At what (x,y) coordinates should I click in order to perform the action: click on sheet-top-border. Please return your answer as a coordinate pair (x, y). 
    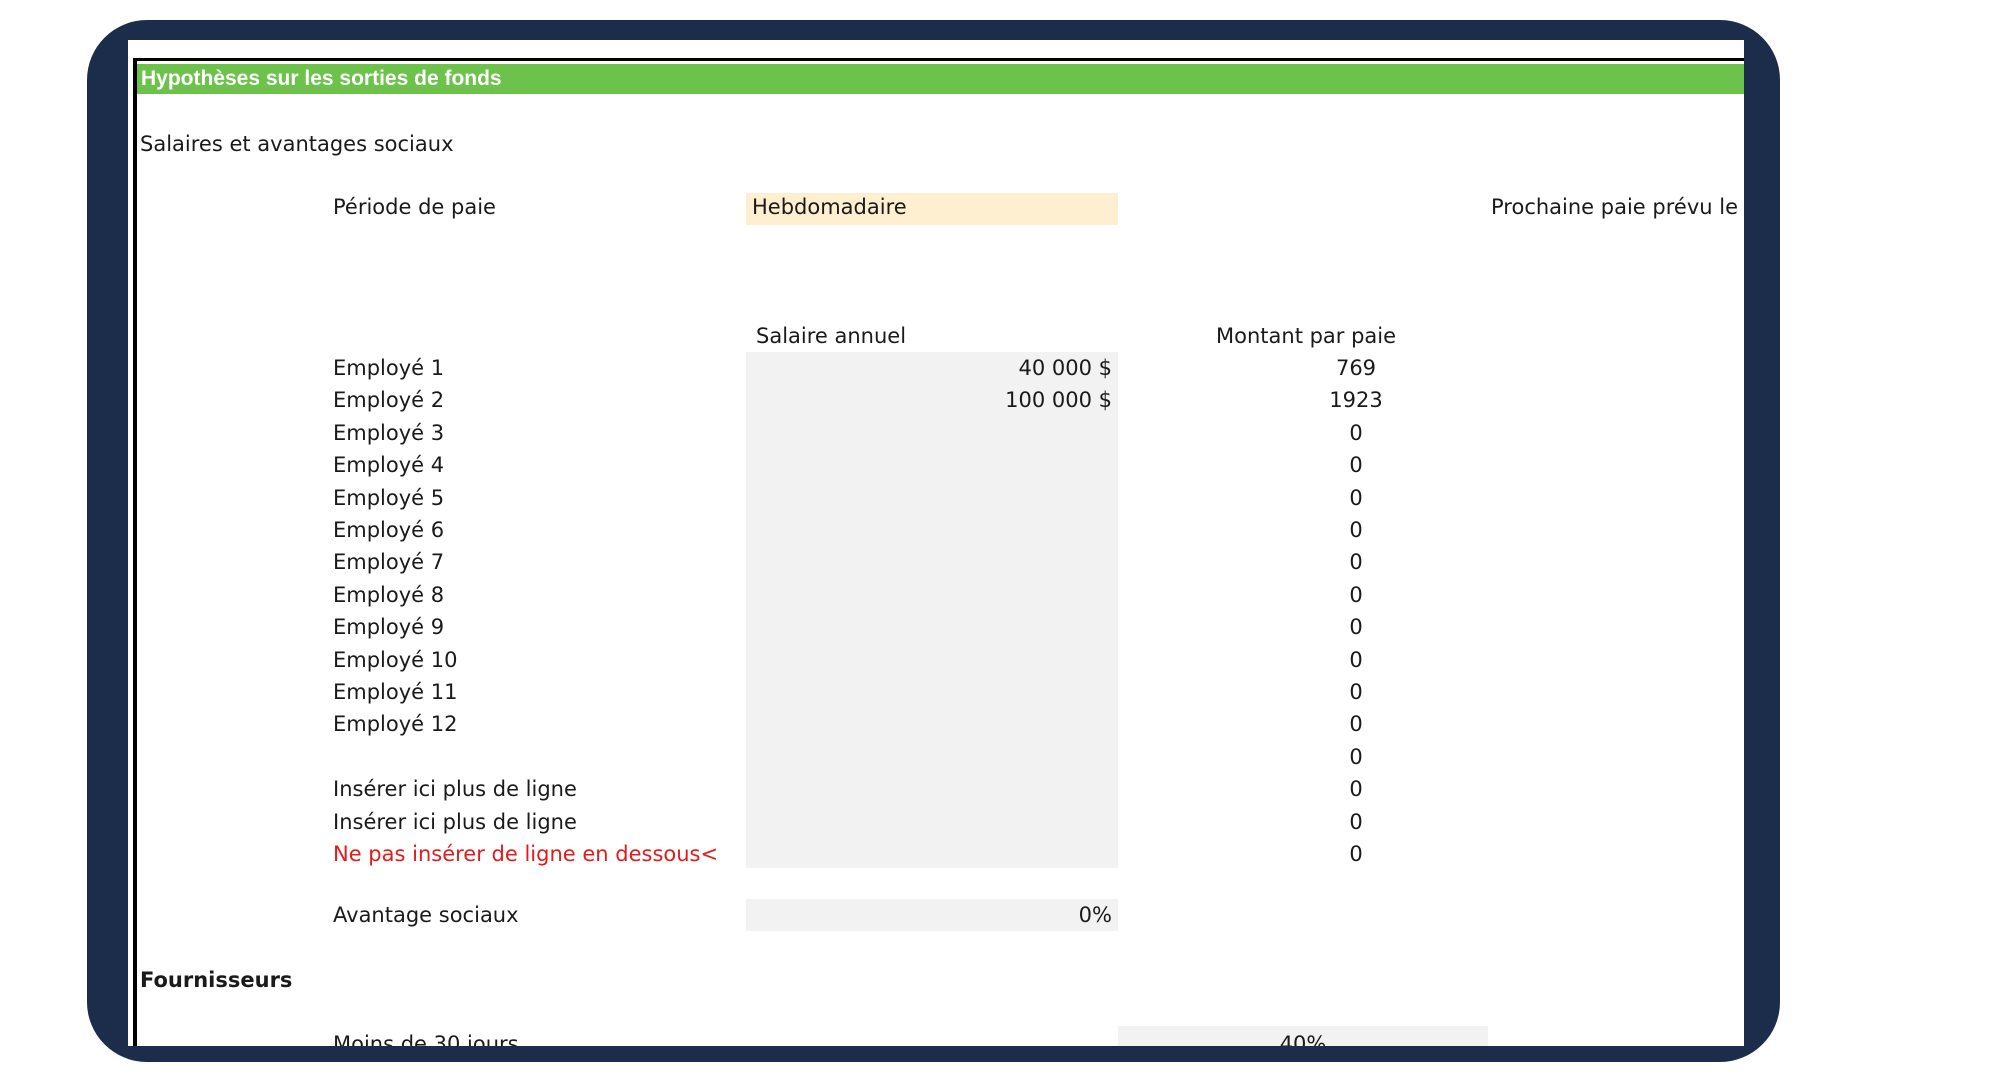
    Looking at the image, I should click on (938, 59).